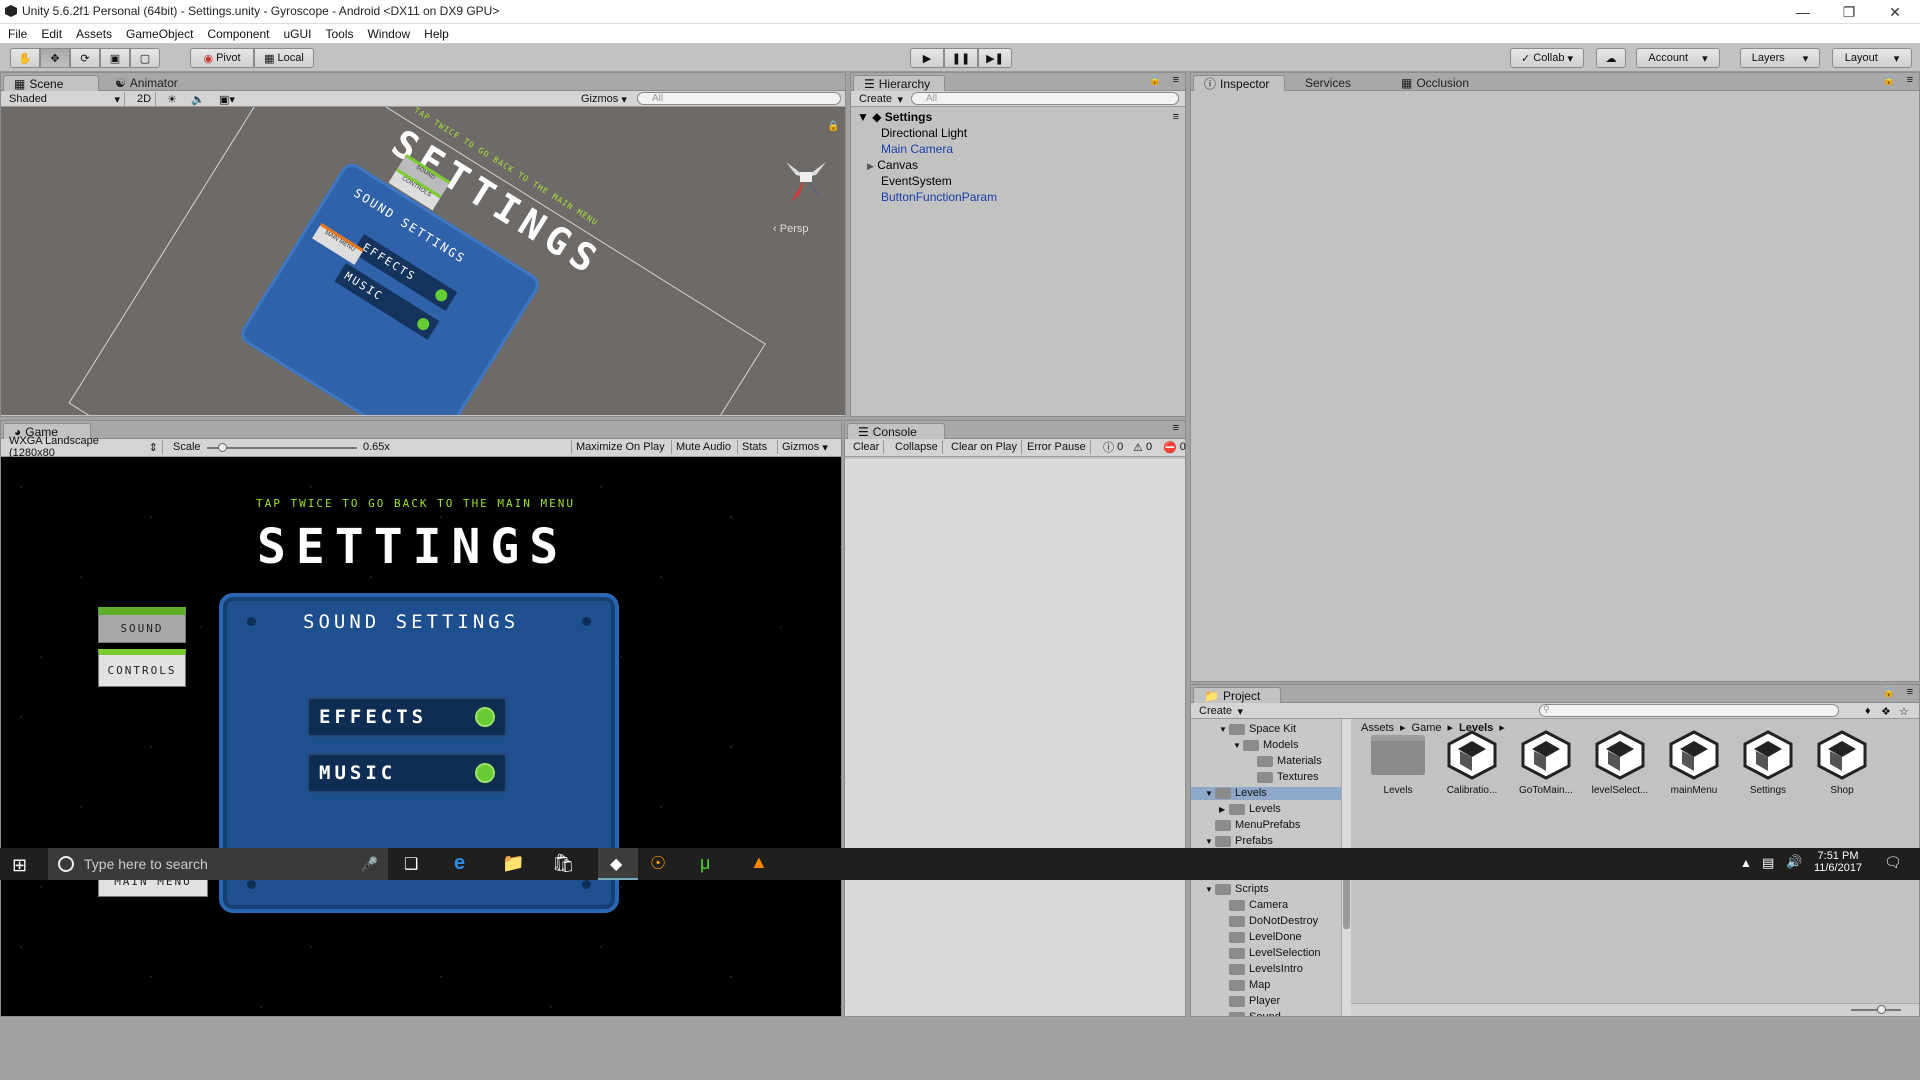 The height and width of the screenshot is (1080, 1920). I want to click on pause-button: ❚❚, so click(961, 58).